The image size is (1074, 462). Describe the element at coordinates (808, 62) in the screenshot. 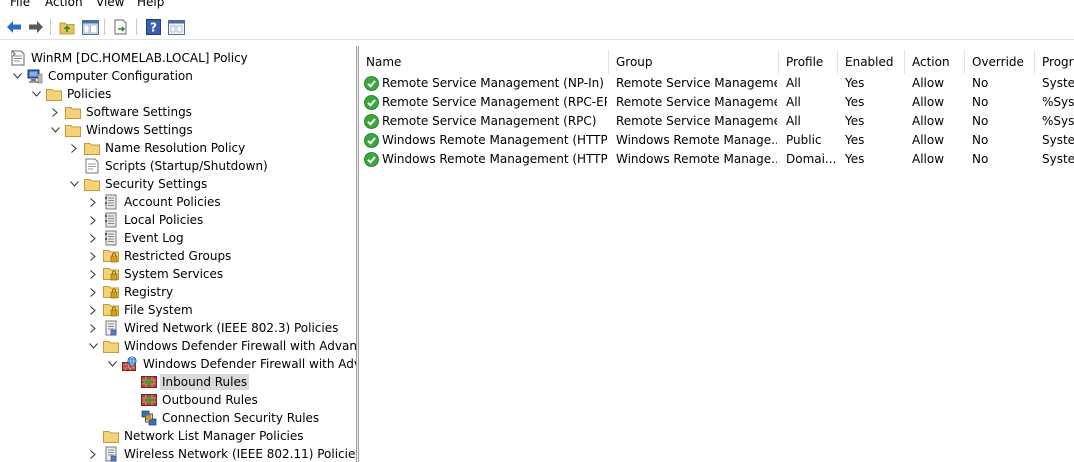

I see `column-header-profile: Profile` at that location.